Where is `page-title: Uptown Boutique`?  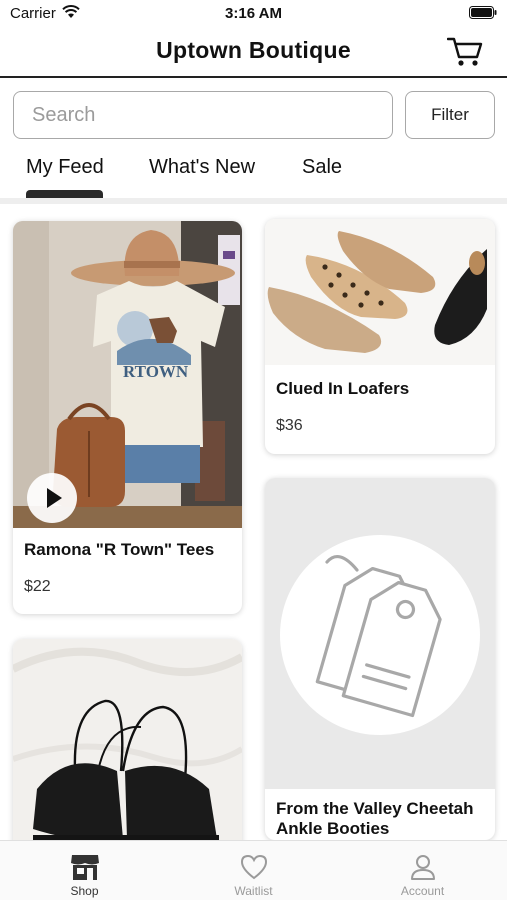
page-title: Uptown Boutique is located at coordinates (253, 50).